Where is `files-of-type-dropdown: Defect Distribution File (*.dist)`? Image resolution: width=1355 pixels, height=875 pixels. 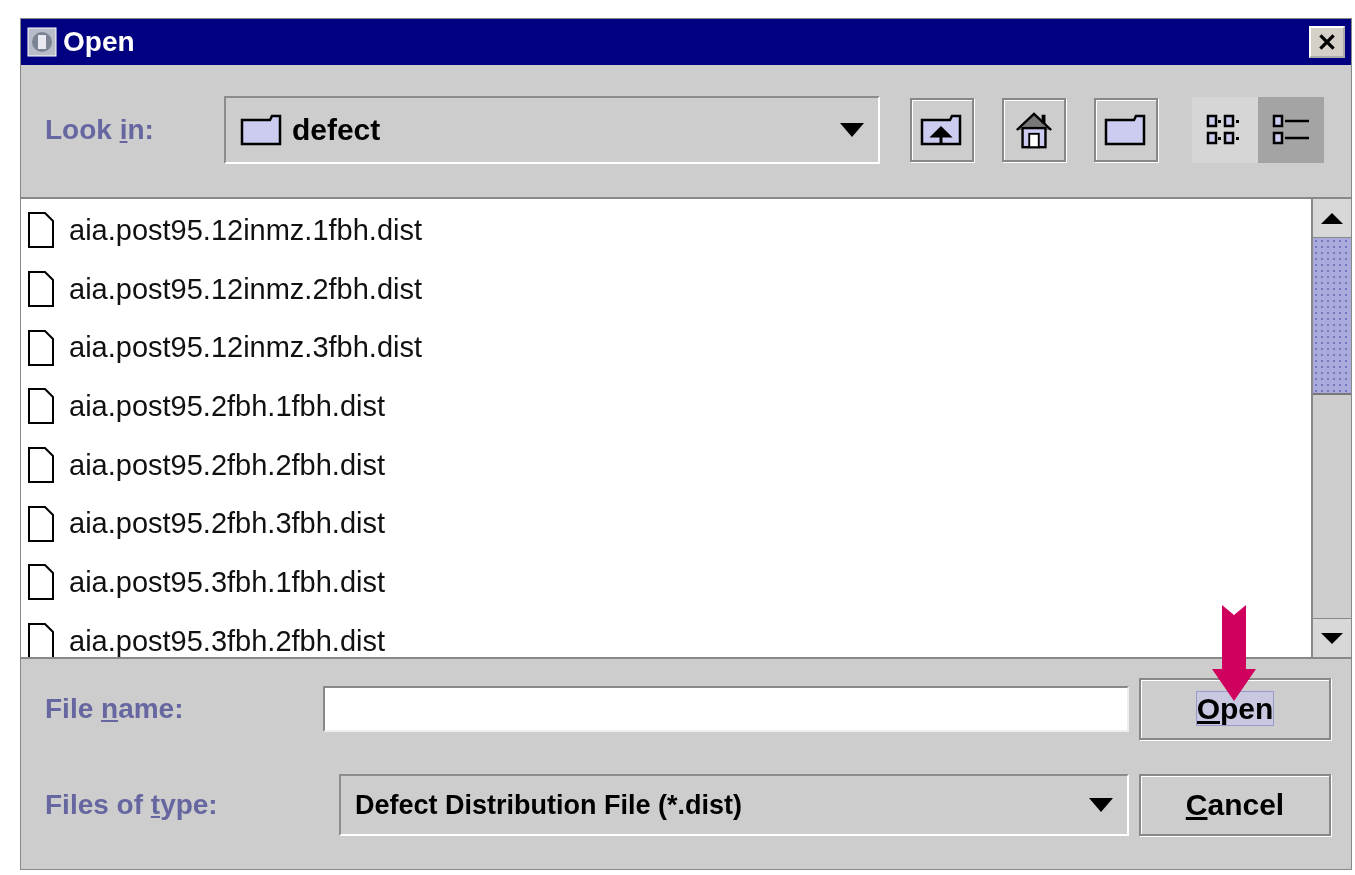
files-of-type-dropdown: Defect Distribution File (*.dist) is located at coordinates (734, 805).